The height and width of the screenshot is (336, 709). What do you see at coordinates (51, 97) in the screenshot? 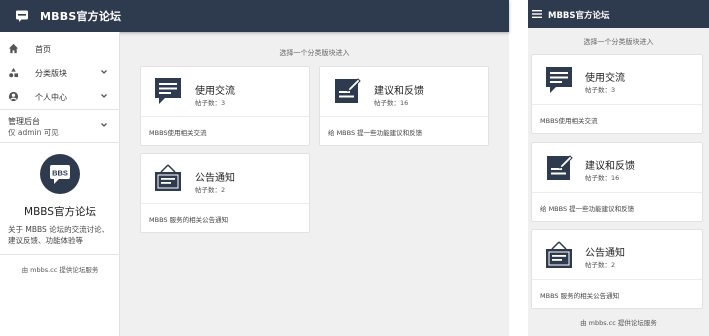
I see `sidebar-item-label: 个人中心` at bounding box center [51, 97].